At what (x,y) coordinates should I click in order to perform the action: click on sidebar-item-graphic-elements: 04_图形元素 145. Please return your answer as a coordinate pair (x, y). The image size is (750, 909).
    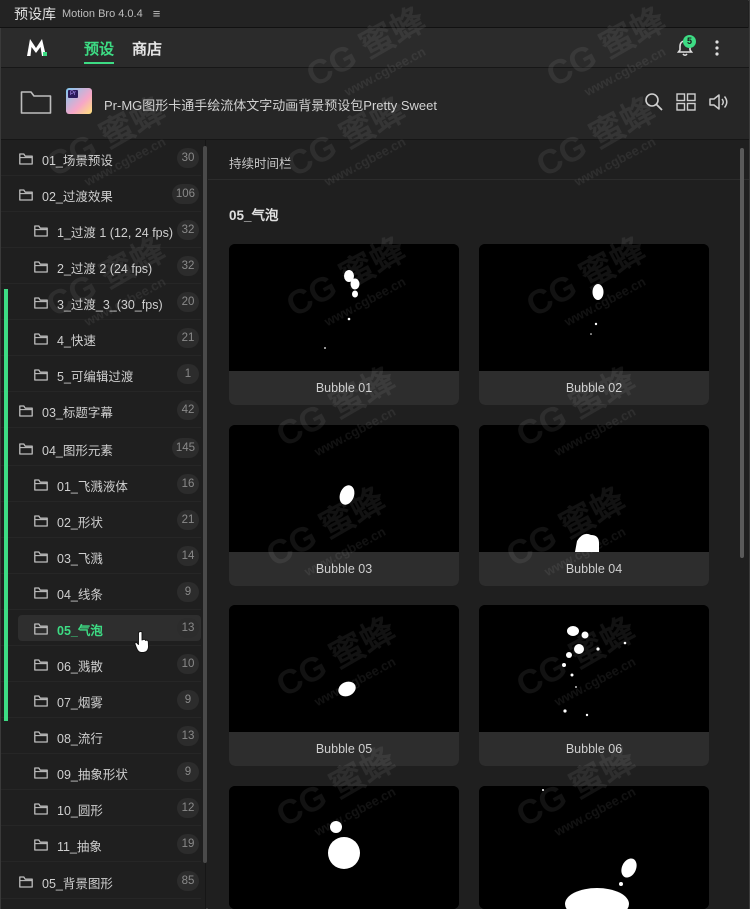
    Looking at the image, I should click on (101, 448).